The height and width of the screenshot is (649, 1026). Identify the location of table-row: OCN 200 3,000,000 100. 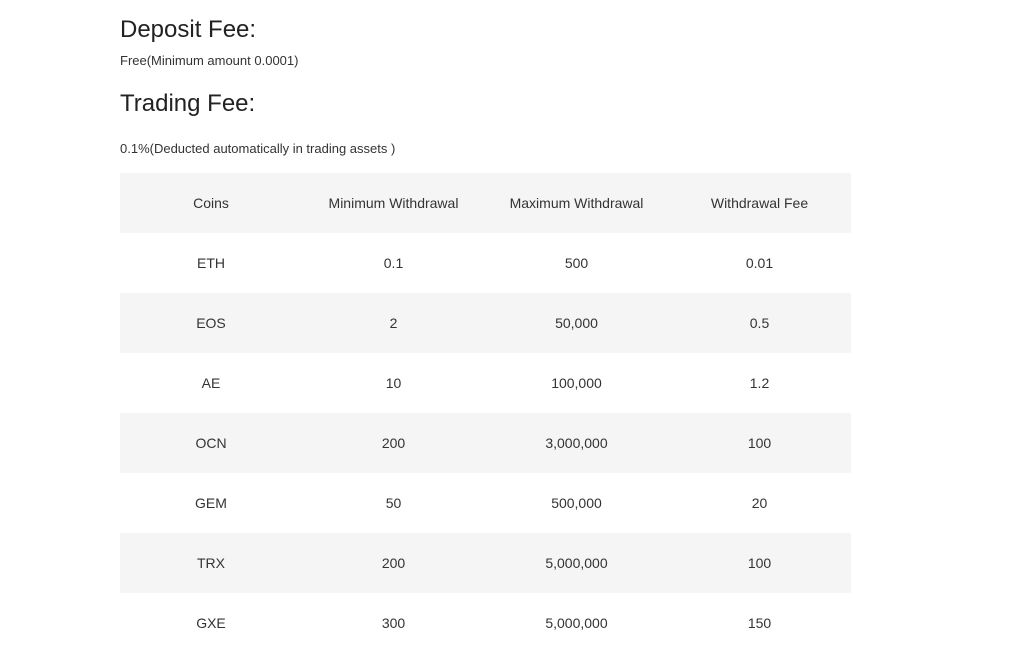
(485, 443).